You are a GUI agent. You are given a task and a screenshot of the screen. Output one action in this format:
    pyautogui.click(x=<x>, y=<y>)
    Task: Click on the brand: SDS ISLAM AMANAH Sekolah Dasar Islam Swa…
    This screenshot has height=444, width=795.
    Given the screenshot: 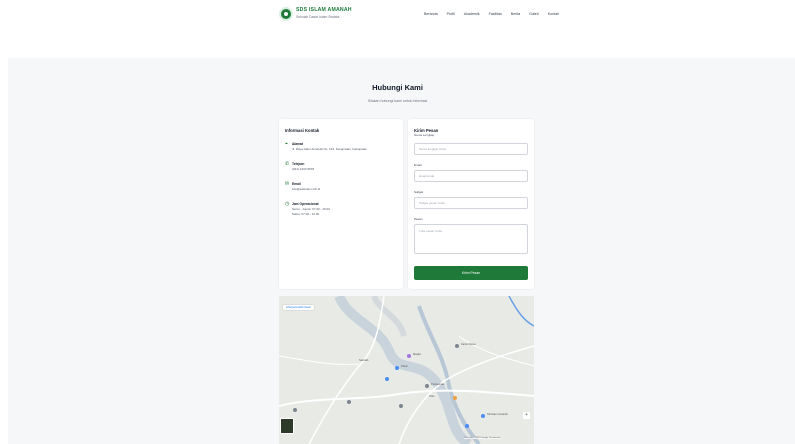 What is the action you would take?
    pyautogui.click(x=324, y=13)
    